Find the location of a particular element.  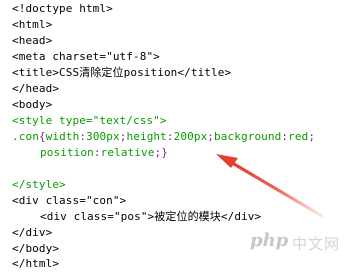

code-line-body-open: <body> is located at coordinates (32, 104).